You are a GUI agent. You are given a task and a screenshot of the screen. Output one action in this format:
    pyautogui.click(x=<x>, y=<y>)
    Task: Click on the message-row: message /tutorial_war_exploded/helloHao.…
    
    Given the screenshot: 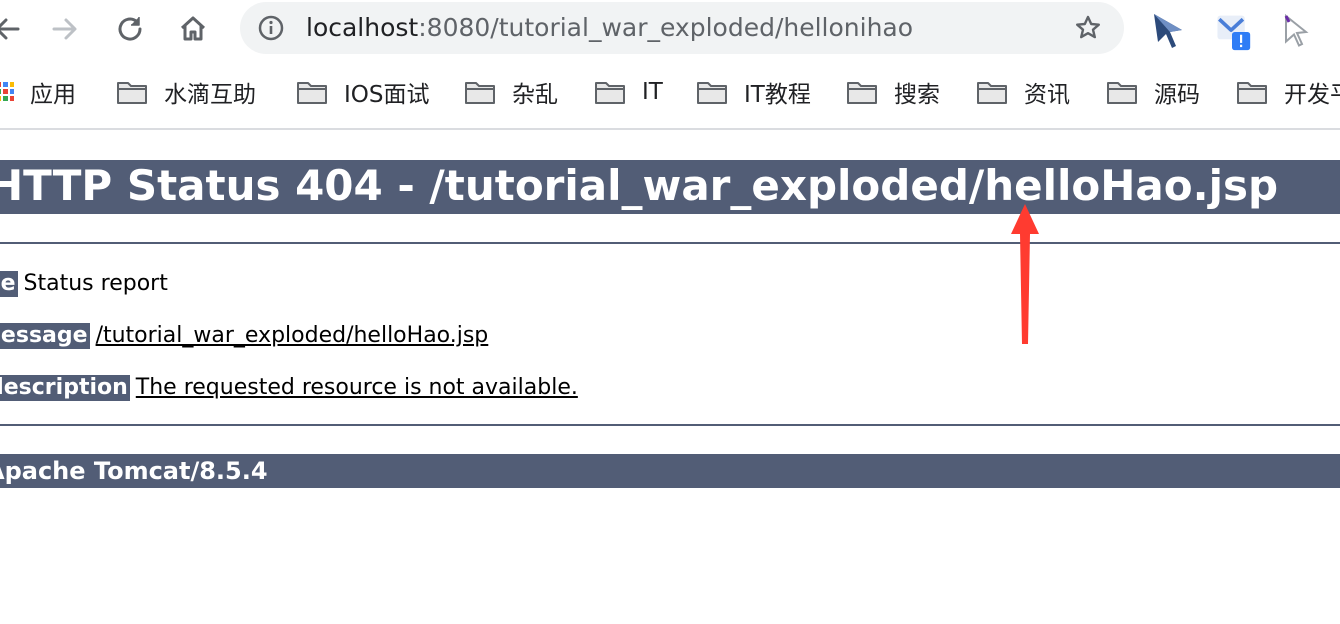 What is the action you would take?
    pyautogui.click(x=244, y=336)
    